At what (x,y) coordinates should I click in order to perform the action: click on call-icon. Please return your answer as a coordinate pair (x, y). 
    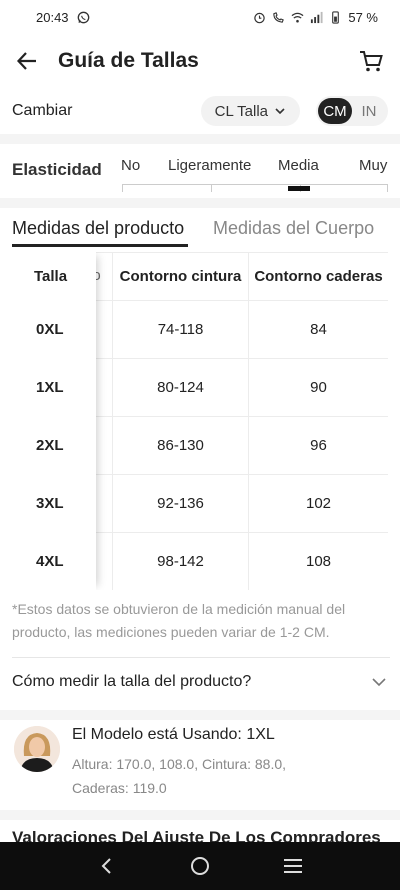
    Looking at the image, I should click on (279, 17).